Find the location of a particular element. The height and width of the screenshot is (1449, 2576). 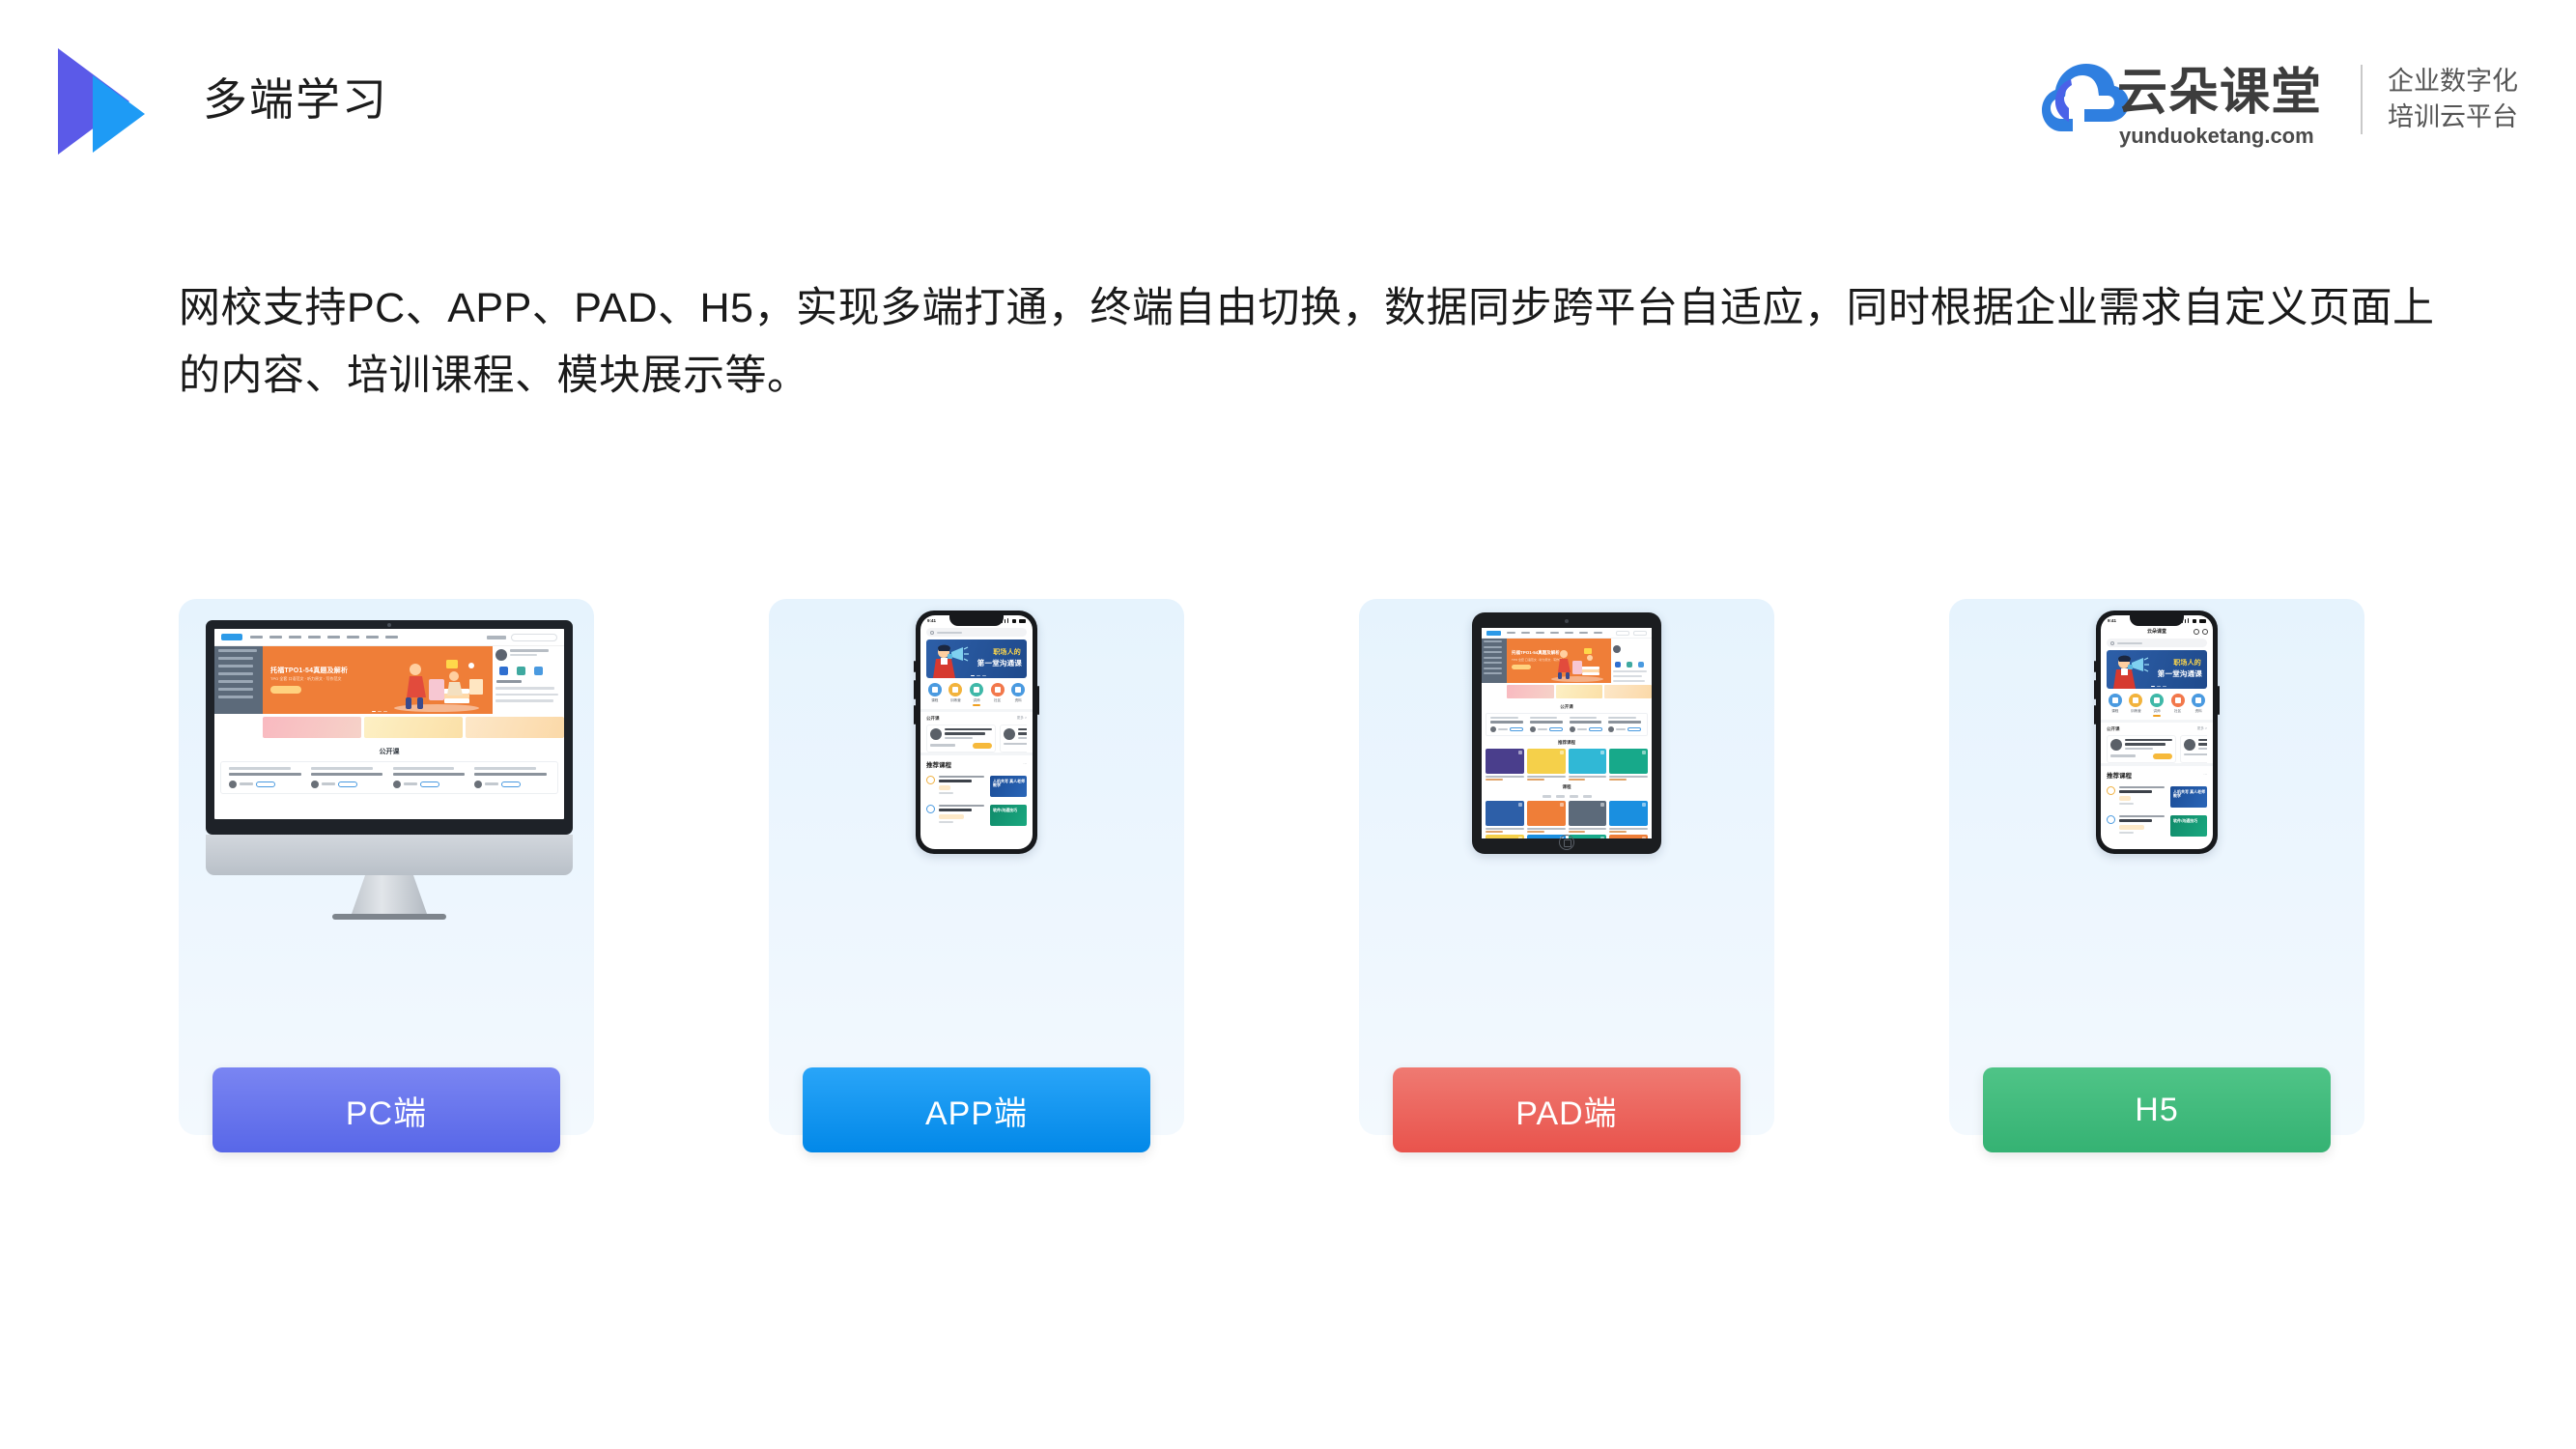

page-title: 多端学习 is located at coordinates (295, 99).